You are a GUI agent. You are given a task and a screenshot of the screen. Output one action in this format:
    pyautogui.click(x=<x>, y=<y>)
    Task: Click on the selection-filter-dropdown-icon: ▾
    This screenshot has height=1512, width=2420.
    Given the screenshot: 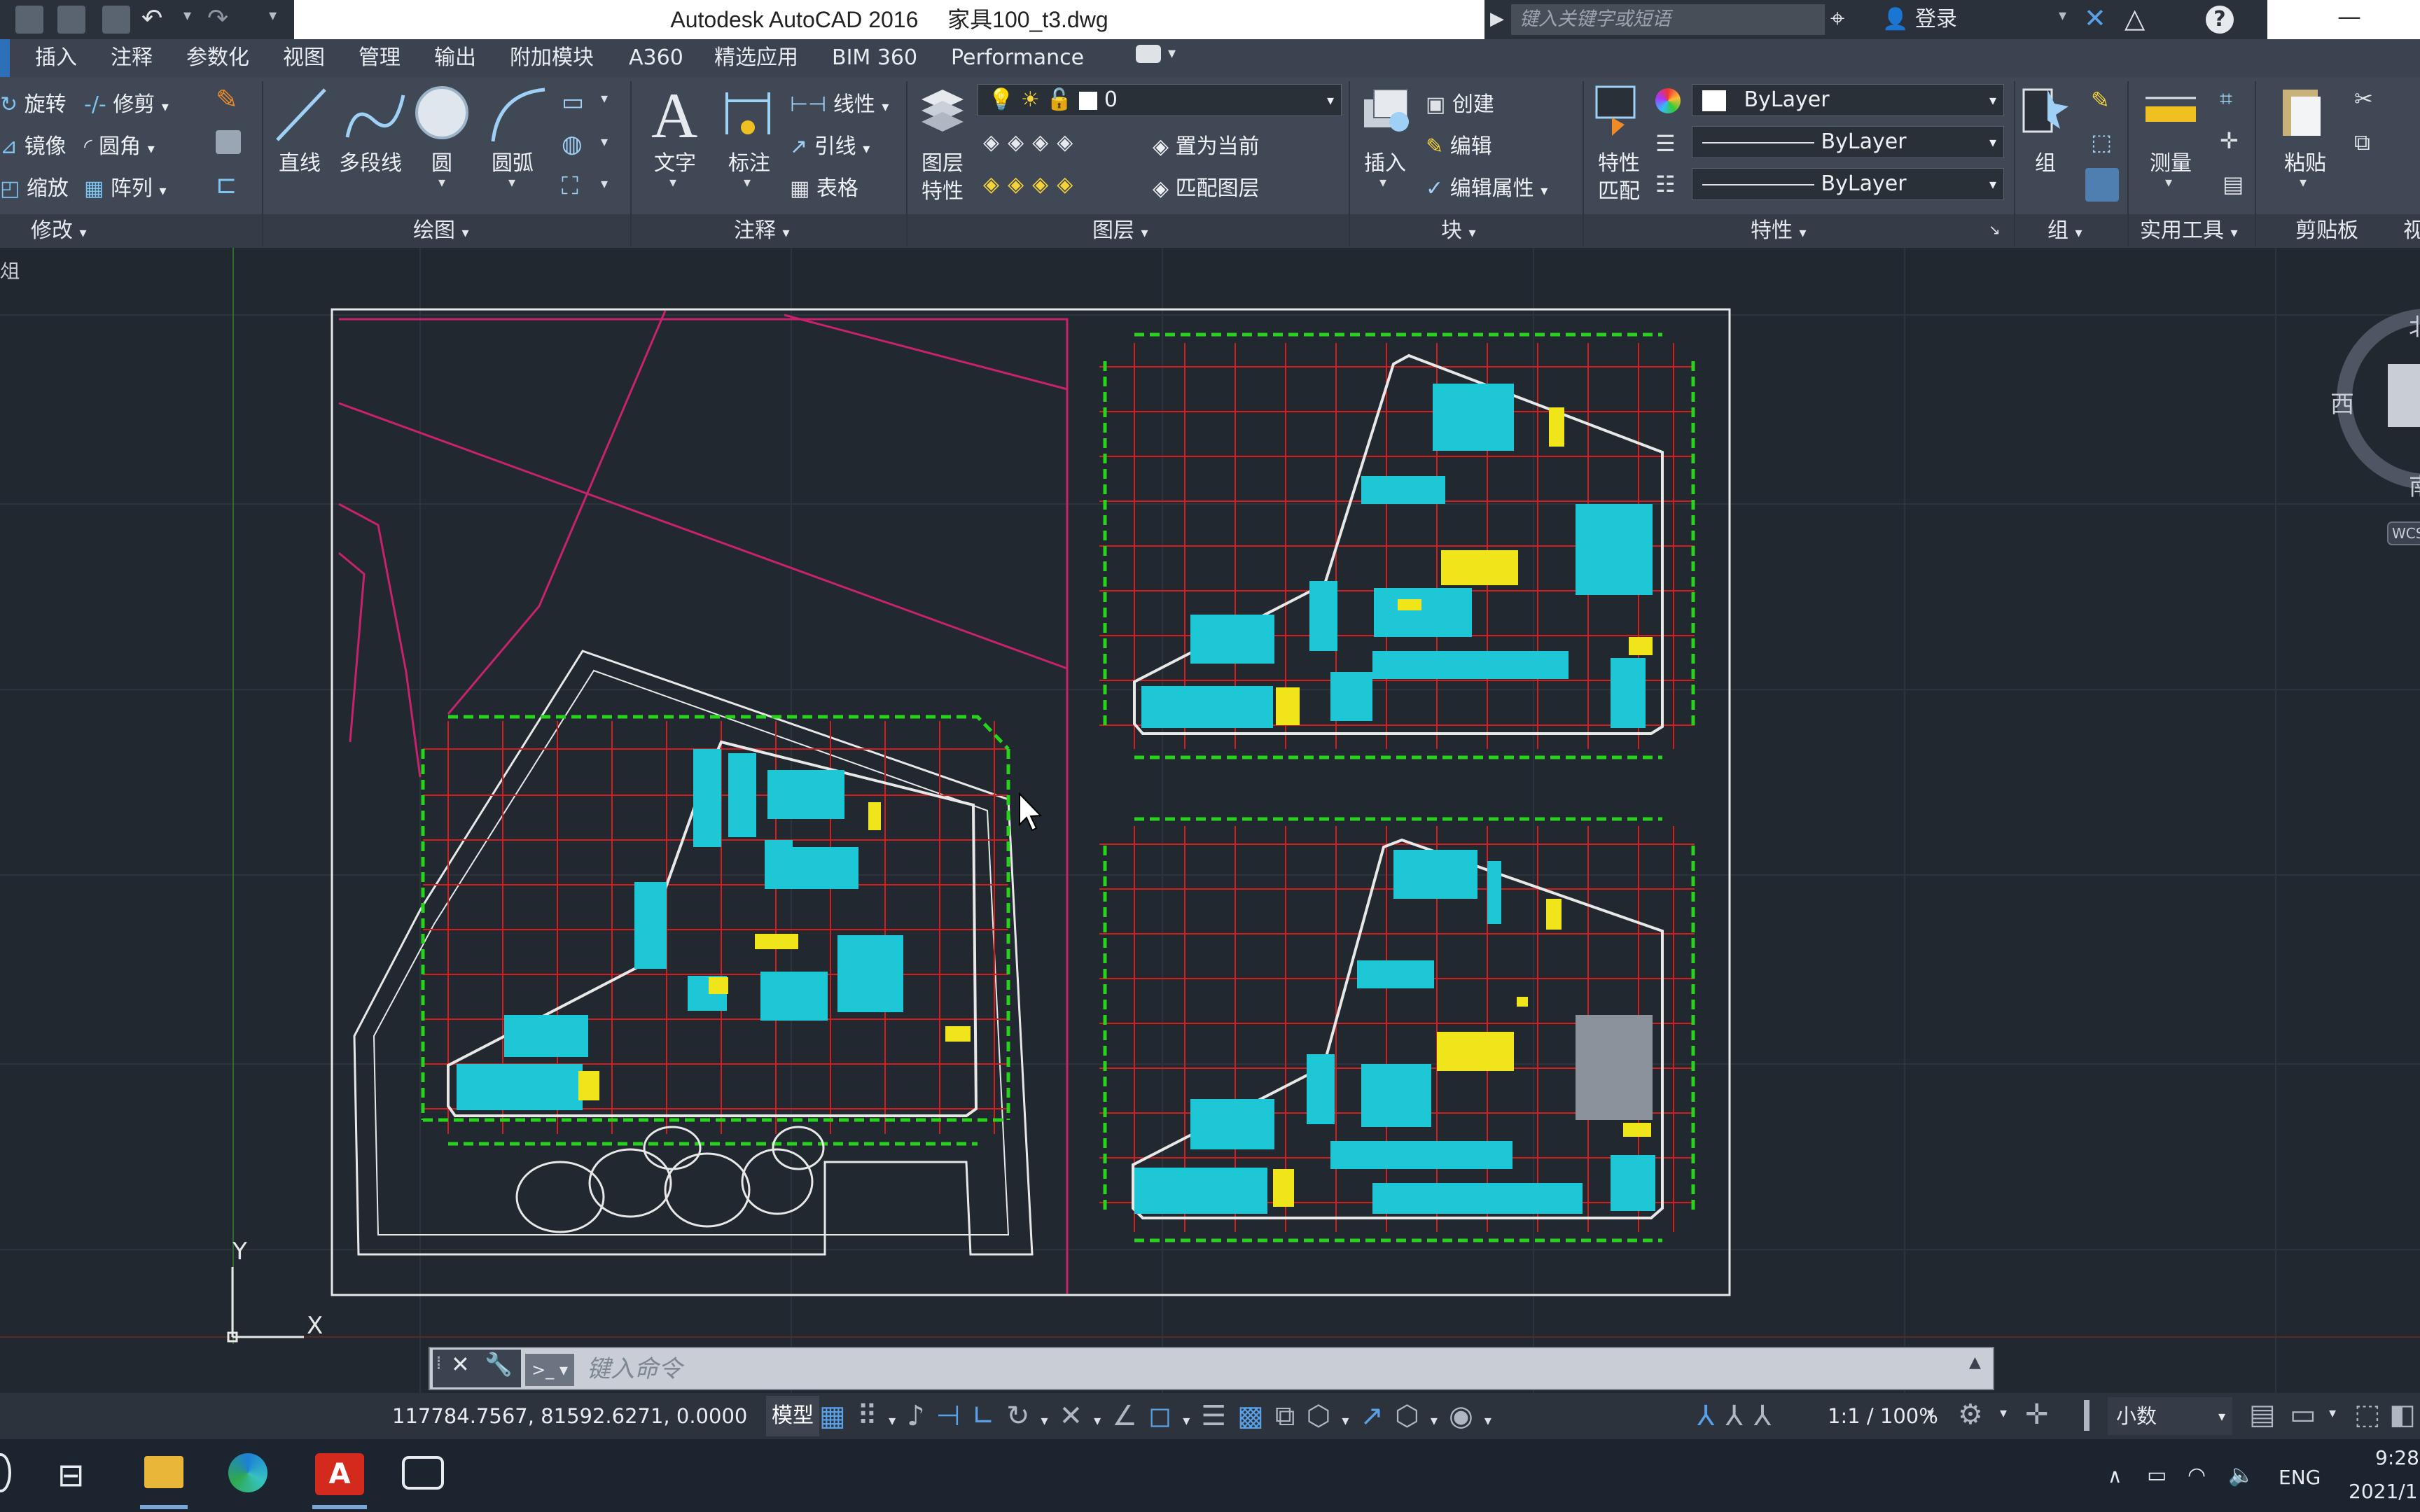 What is the action you would take?
    pyautogui.click(x=1440, y=1420)
    